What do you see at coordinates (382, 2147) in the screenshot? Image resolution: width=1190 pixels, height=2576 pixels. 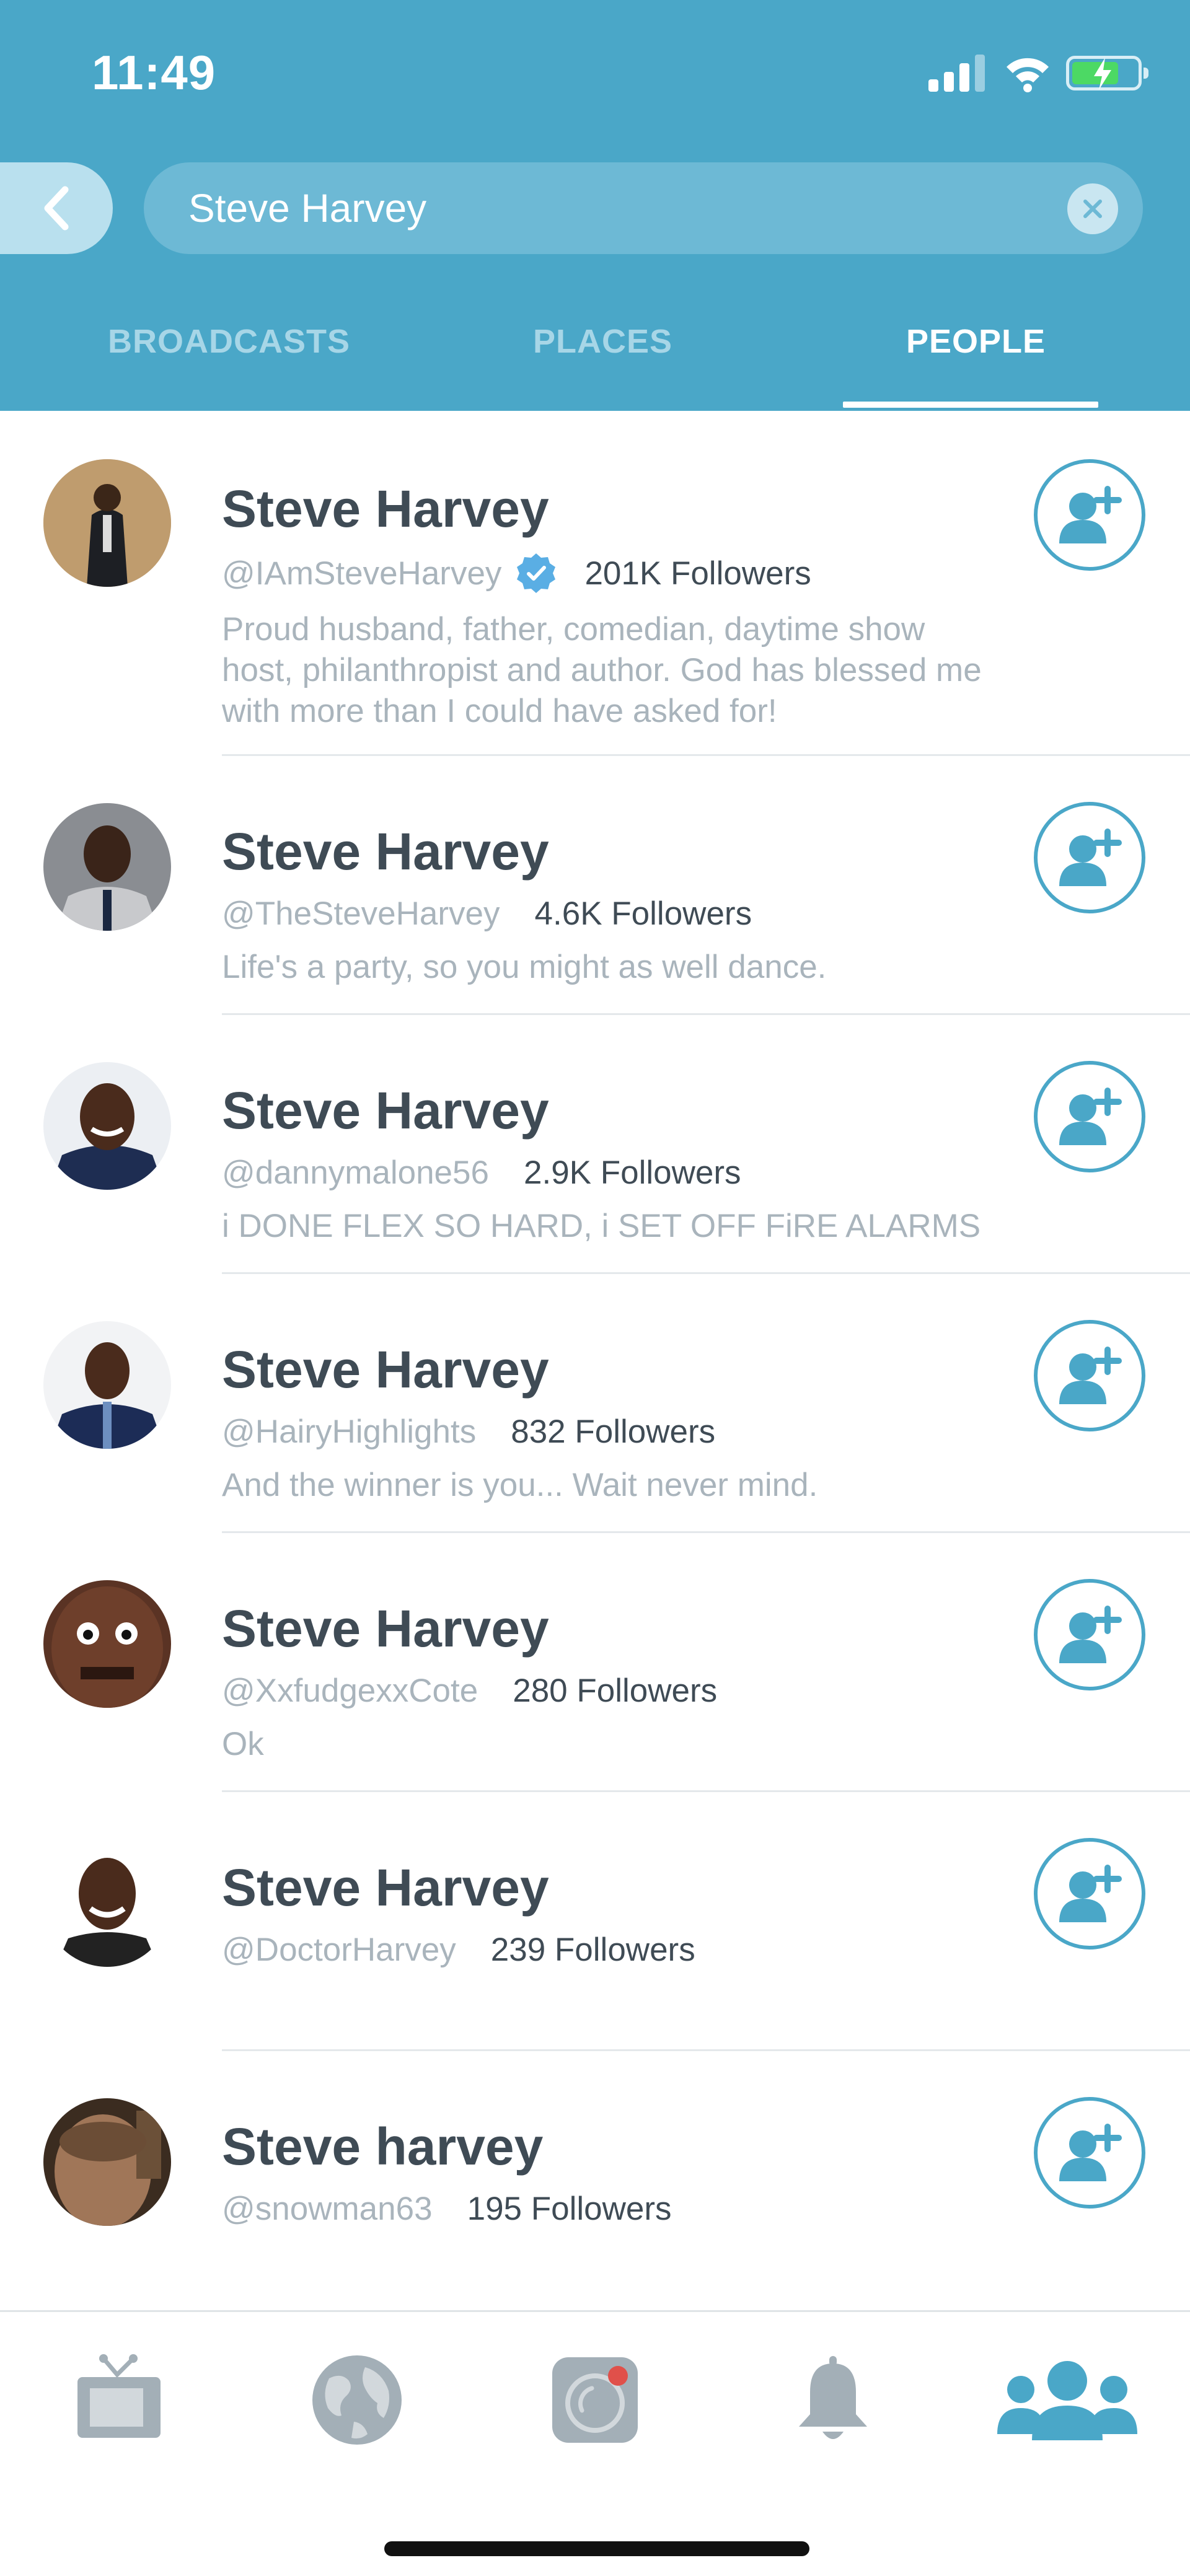 I see `result-name: Steve harvey` at bounding box center [382, 2147].